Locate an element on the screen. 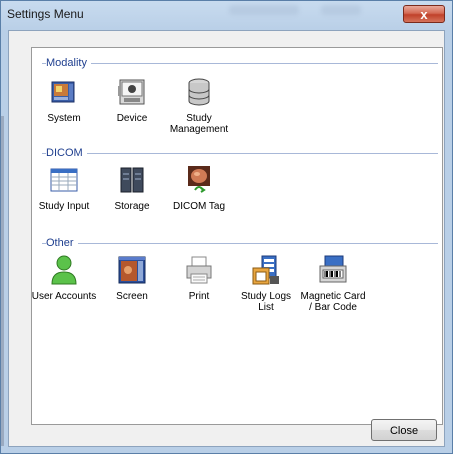 This screenshot has height=454, width=453. printer-icon is located at coordinates (199, 270).